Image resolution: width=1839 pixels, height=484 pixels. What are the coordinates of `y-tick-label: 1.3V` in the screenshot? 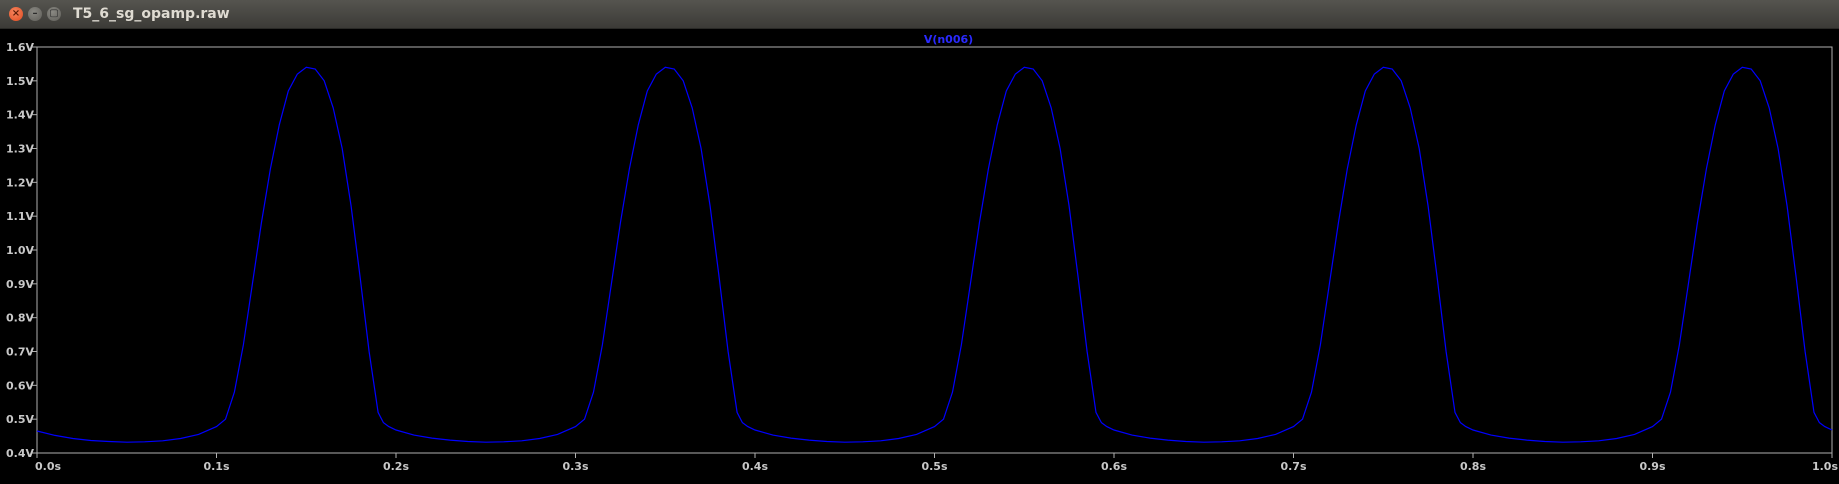 It's located at (20, 149).